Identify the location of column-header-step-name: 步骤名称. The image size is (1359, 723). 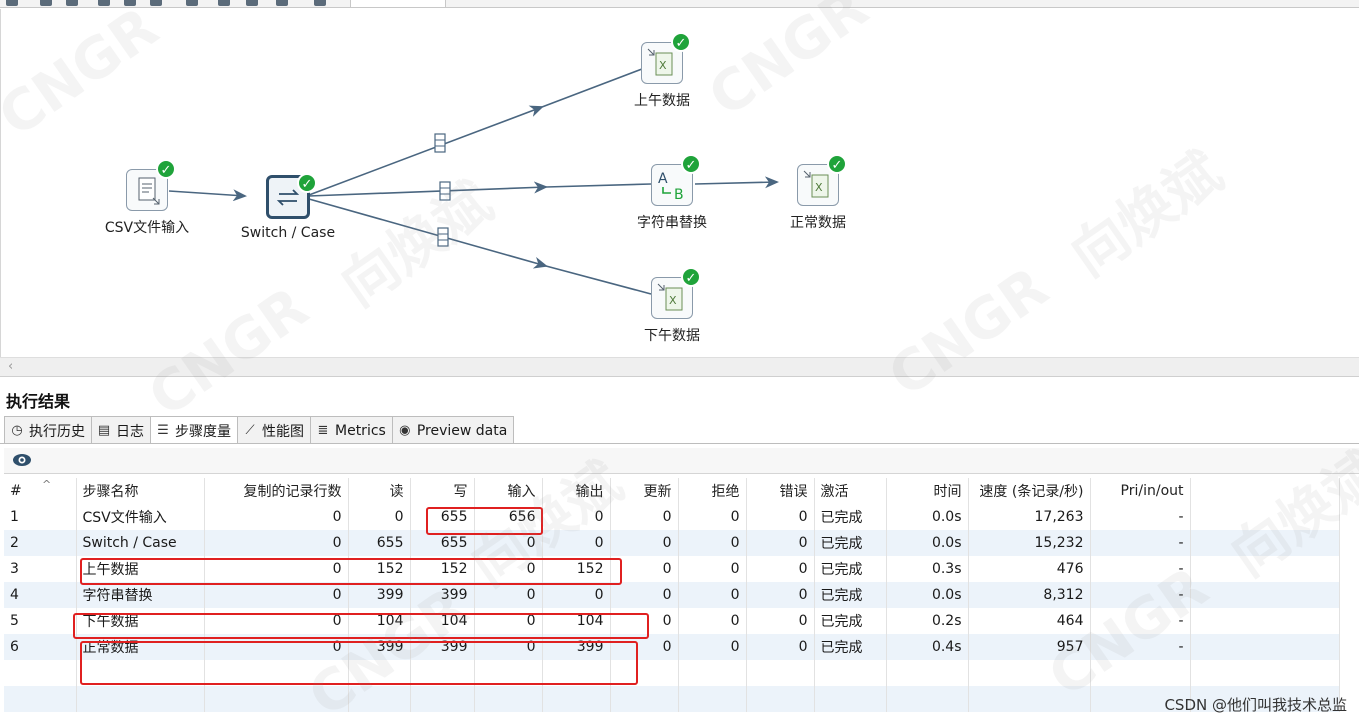
(140, 491).